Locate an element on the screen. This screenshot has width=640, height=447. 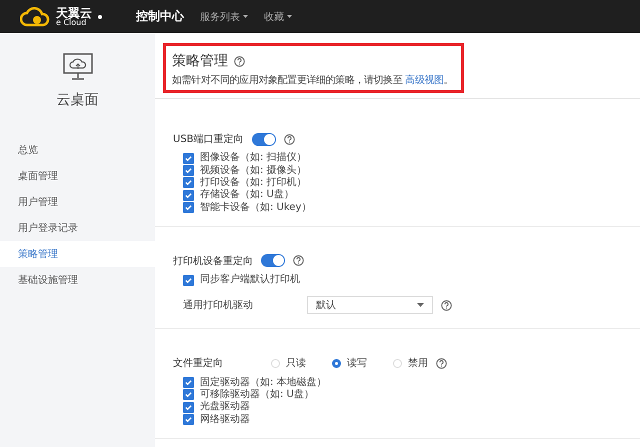
driver-select: 默认 is located at coordinates (370, 305).